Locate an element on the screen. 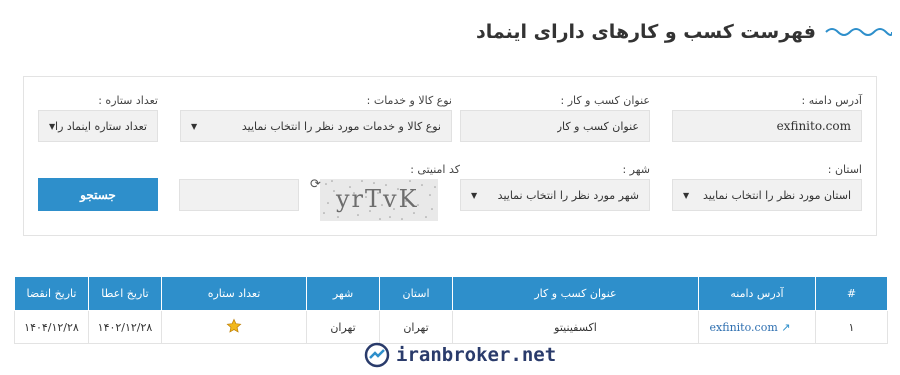 Image resolution: width=900 pixels, height=375 pixels. province-label: استان : is located at coordinates (844, 169).